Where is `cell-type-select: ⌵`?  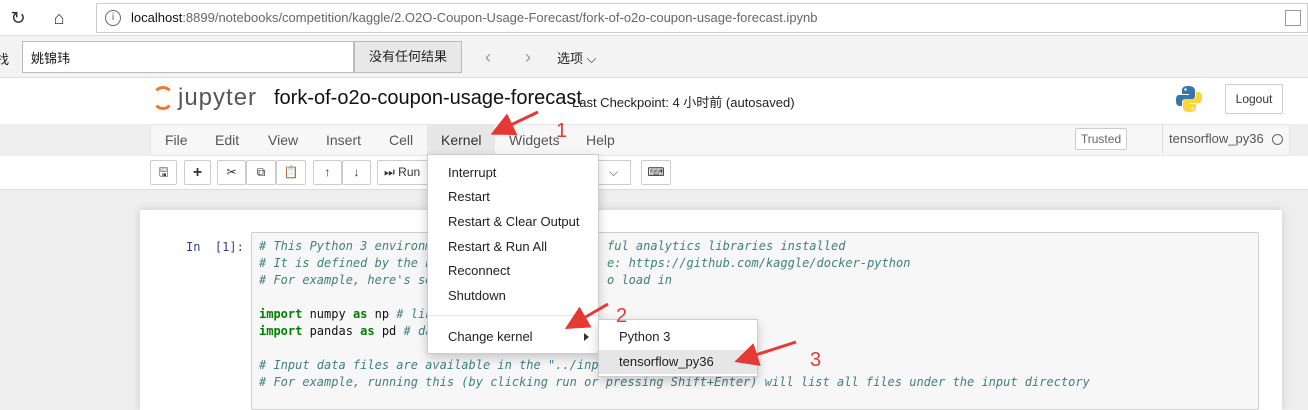
cell-type-select: ⌵ is located at coordinates (614, 172).